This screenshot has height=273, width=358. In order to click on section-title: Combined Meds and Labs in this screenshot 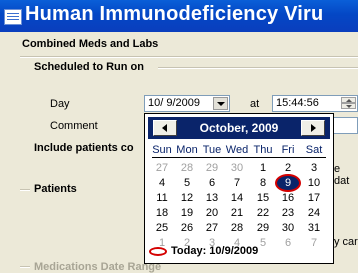, I will do `click(90, 44)`.